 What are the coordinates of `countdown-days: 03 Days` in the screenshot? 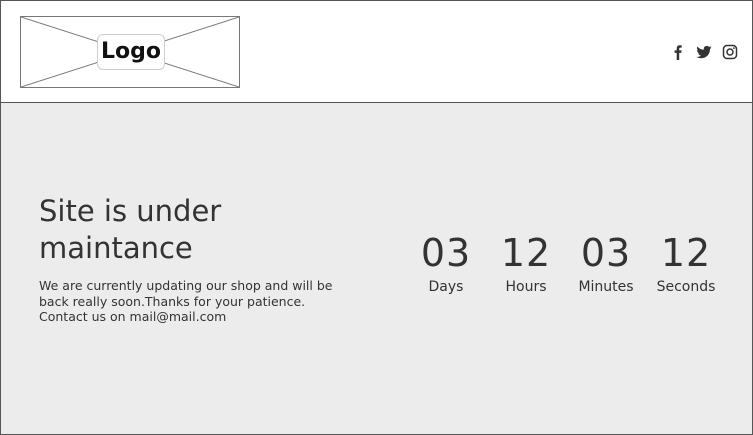 It's located at (446, 263).